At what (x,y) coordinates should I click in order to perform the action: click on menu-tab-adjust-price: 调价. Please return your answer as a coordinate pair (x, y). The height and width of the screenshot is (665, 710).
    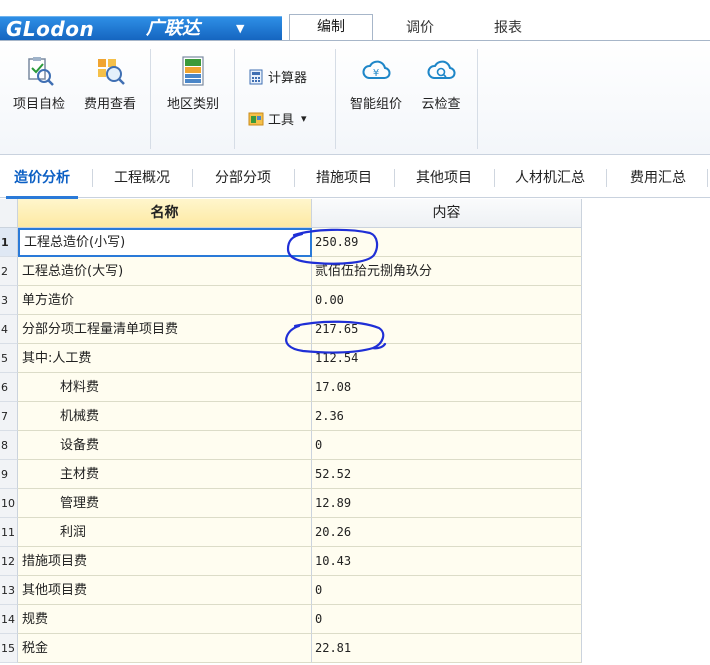
    Looking at the image, I should click on (420, 28).